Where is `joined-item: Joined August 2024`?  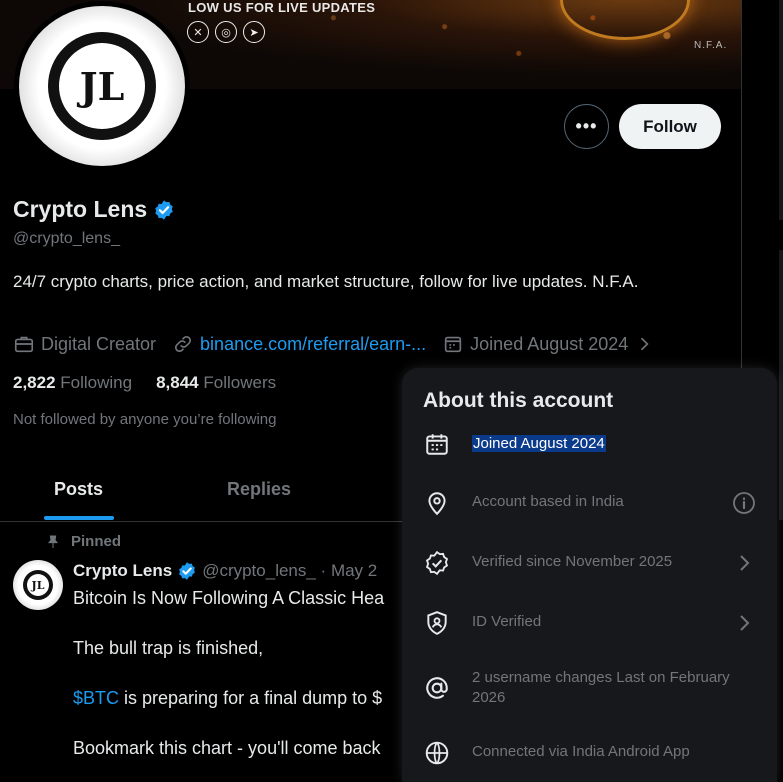 joined-item: Joined August 2024 is located at coordinates (548, 344).